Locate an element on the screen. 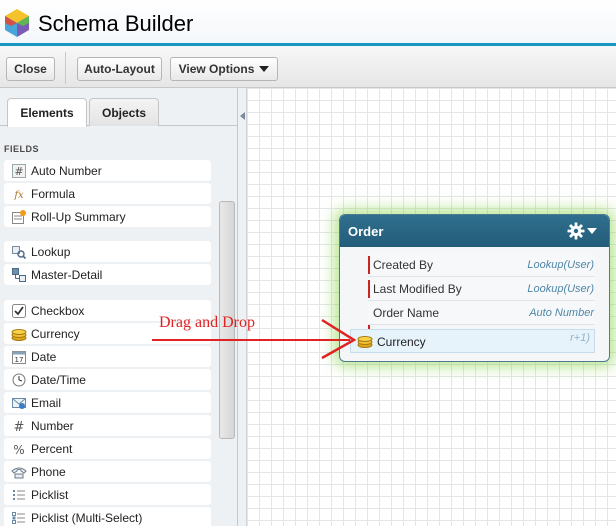  field-item-label: Percent is located at coordinates (52, 448).